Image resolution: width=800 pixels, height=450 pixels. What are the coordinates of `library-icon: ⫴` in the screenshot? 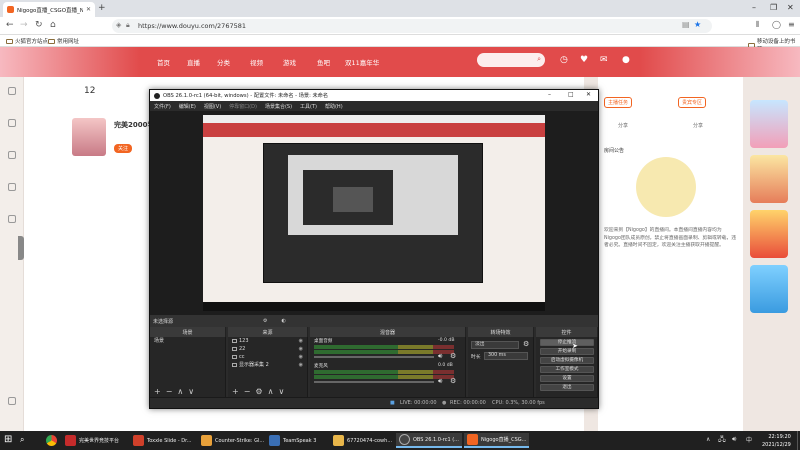 It's located at (757, 25).